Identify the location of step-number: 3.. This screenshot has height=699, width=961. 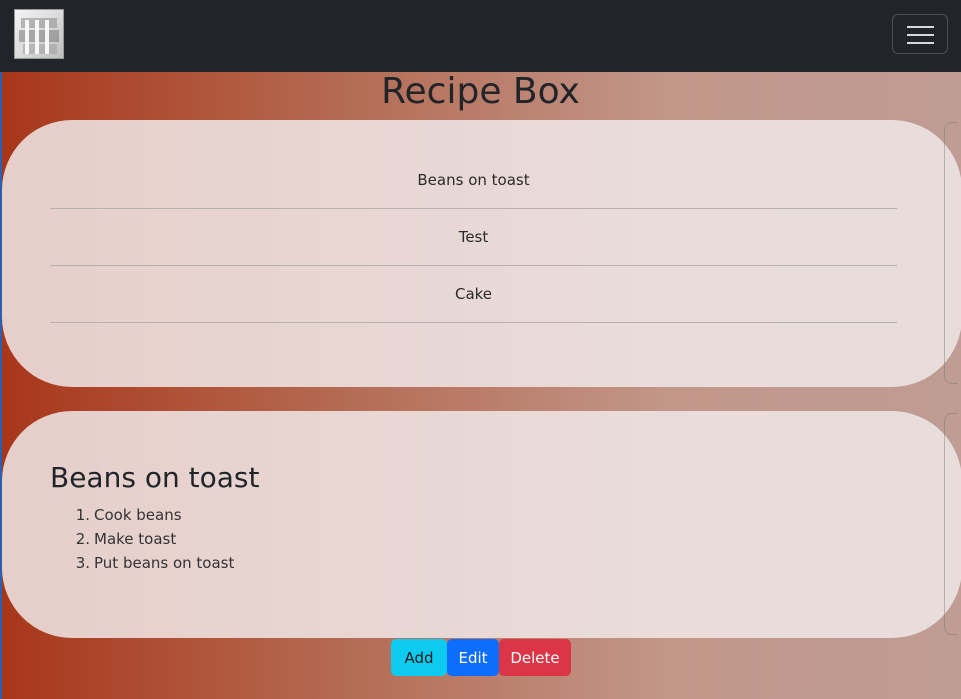
(82, 563).